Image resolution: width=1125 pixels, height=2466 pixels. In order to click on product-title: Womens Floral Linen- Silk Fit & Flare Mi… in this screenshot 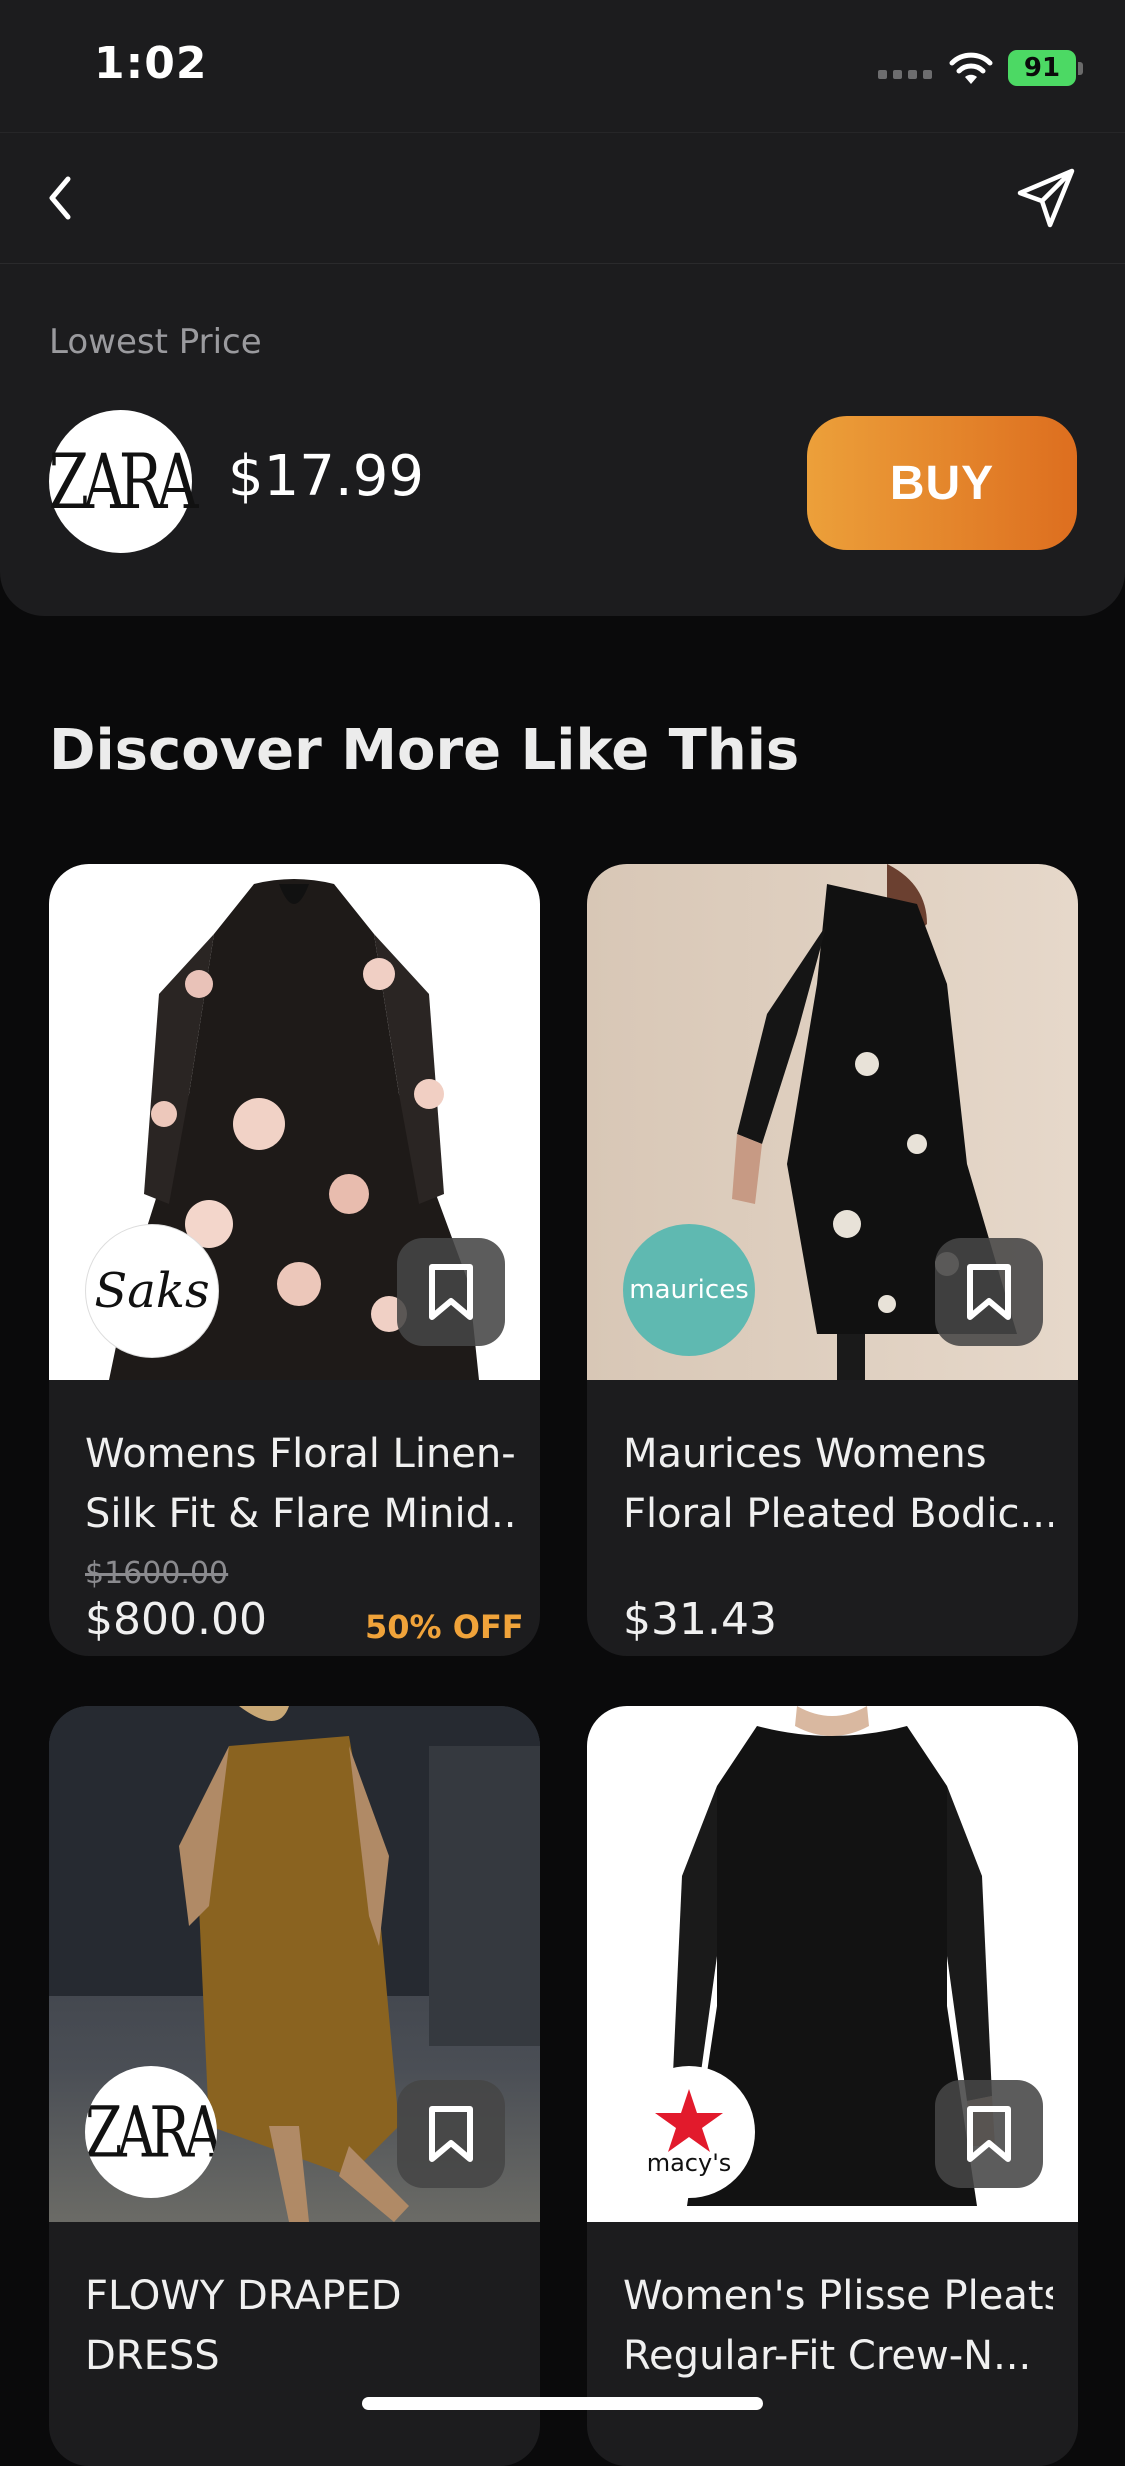, I will do `click(300, 1484)`.